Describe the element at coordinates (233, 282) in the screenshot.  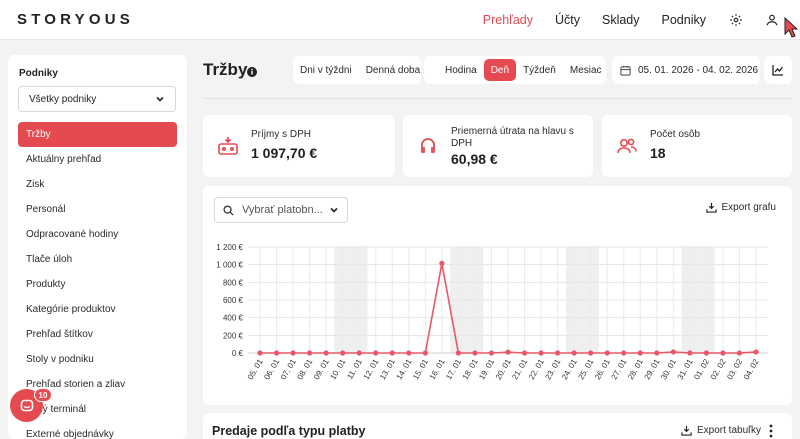
I see `y-tick-label: 800 €` at that location.